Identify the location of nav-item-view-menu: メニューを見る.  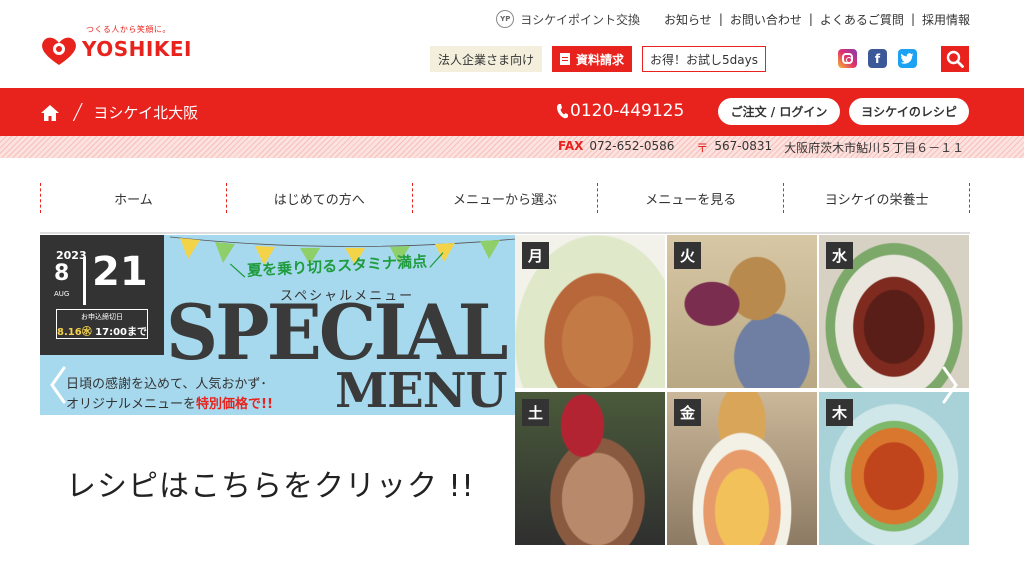
(690, 198).